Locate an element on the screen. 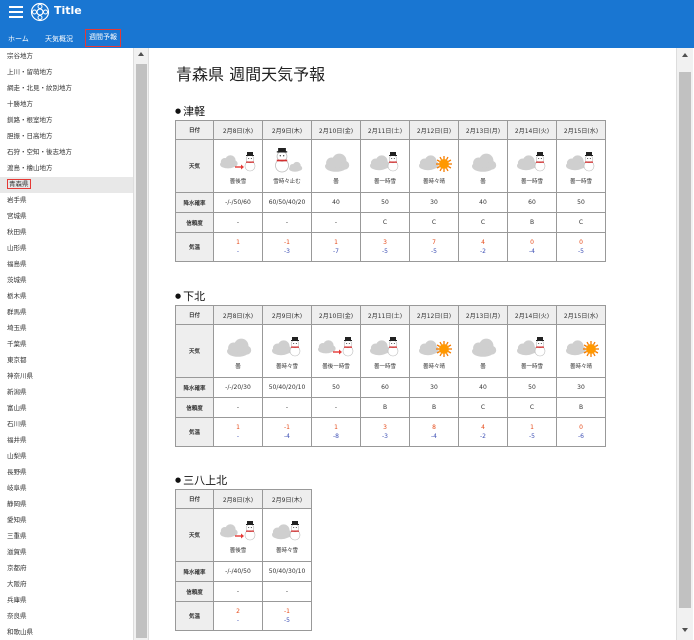 This screenshot has height=640, width=694. sidebar-item: 岐阜県 is located at coordinates (66, 489).